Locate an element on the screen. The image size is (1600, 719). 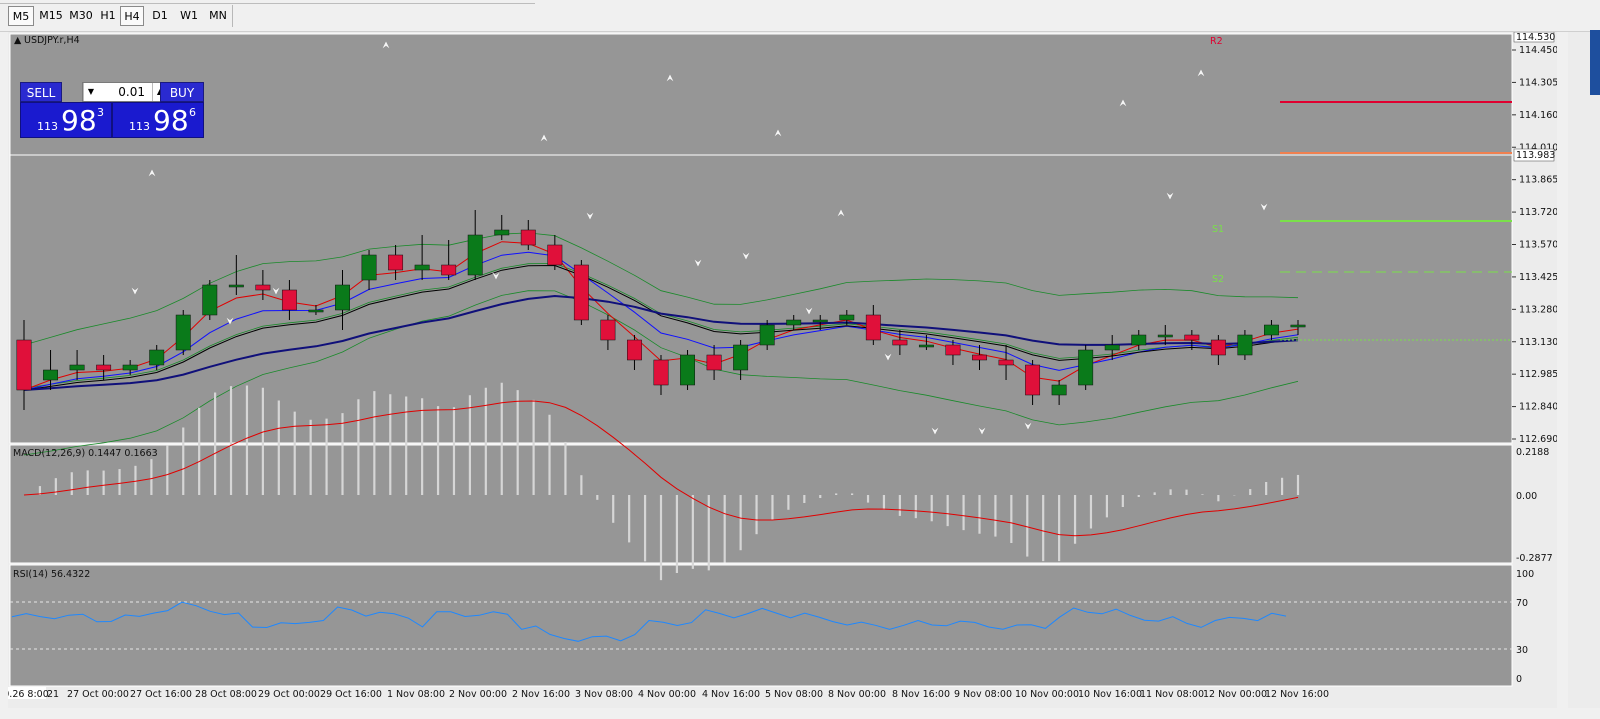
price-tick-label: 113.570 is located at coordinates (1538, 245).